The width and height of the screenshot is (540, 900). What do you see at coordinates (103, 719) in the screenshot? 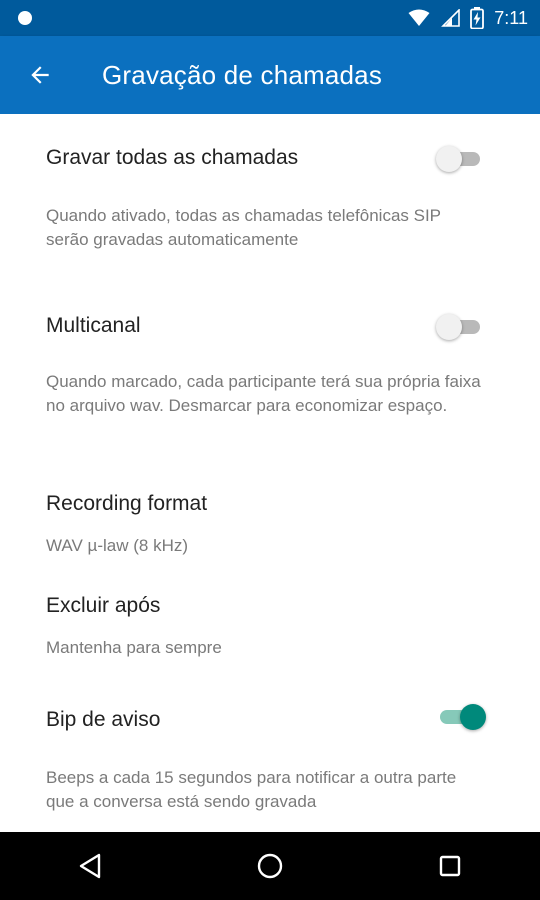
I see `setting-title: Bip de aviso` at bounding box center [103, 719].